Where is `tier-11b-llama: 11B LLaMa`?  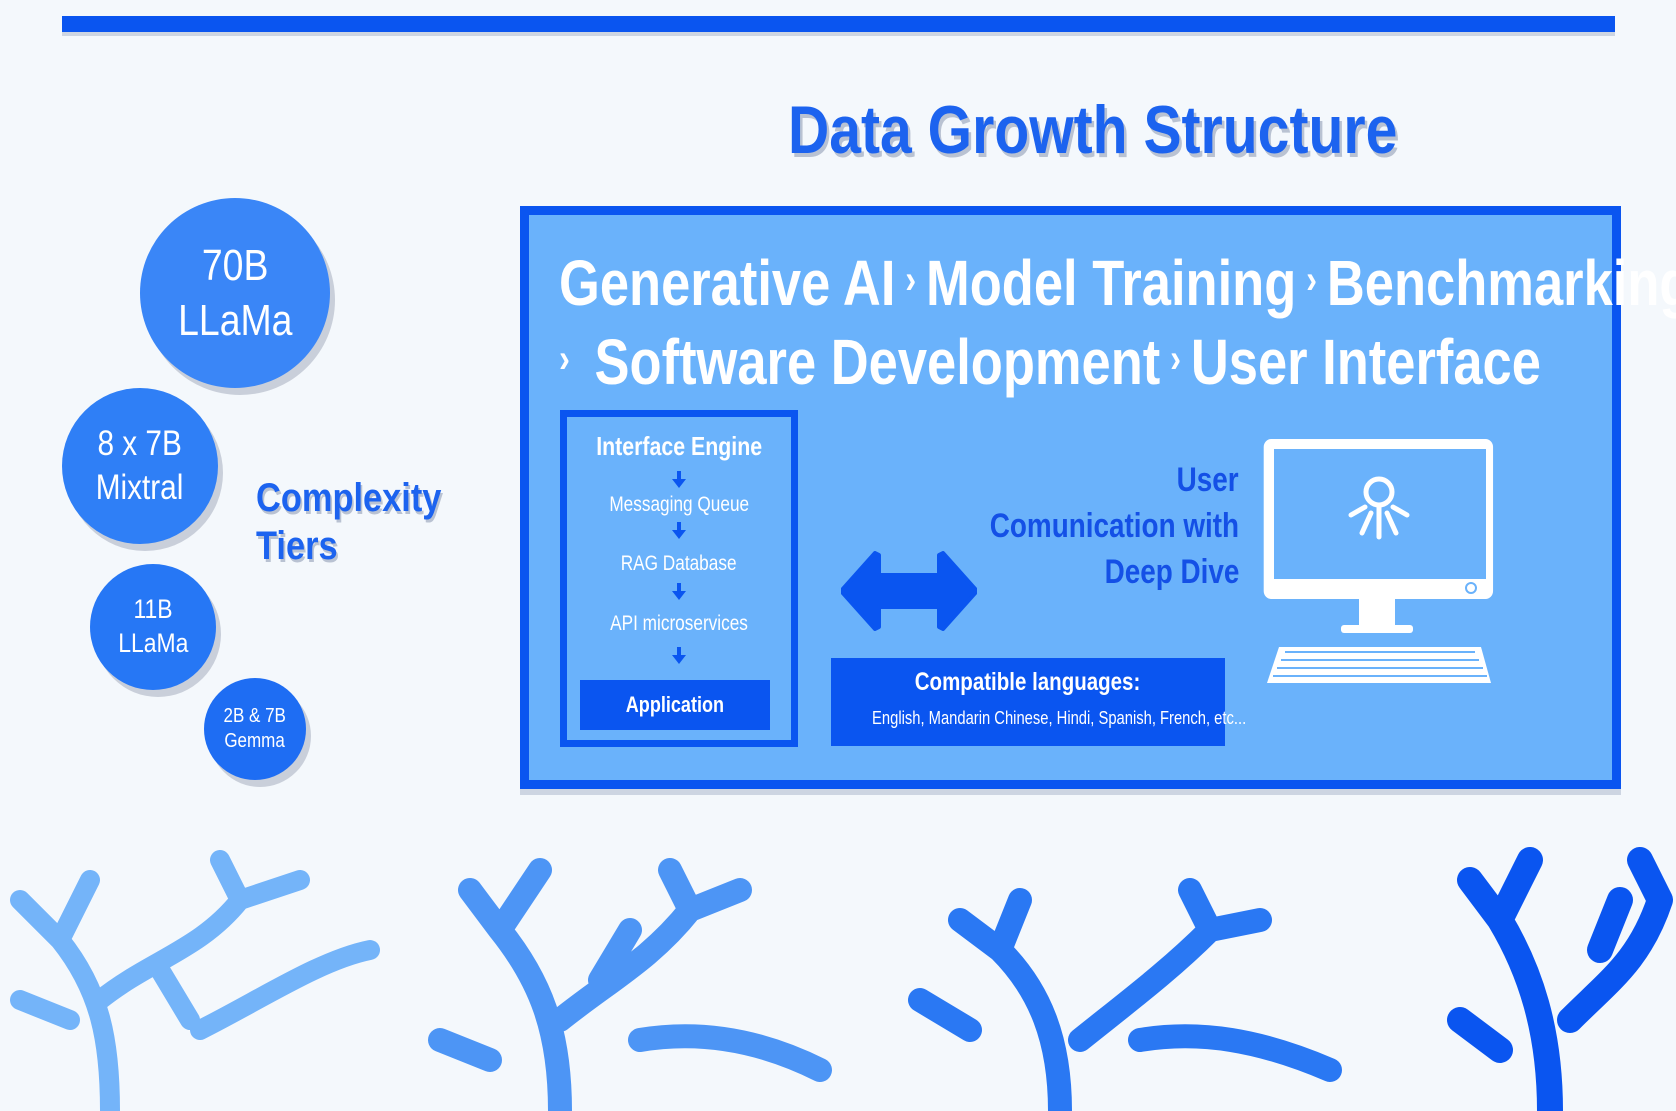
tier-11b-llama: 11B LLaMa is located at coordinates (153, 627).